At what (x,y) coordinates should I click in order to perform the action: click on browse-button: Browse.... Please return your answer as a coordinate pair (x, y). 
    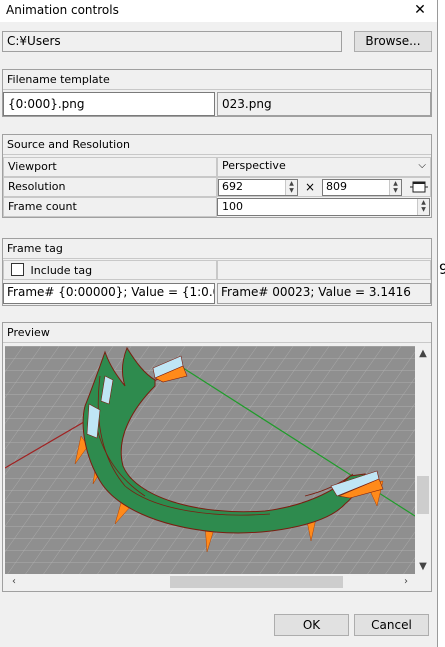
    Looking at the image, I should click on (393, 41).